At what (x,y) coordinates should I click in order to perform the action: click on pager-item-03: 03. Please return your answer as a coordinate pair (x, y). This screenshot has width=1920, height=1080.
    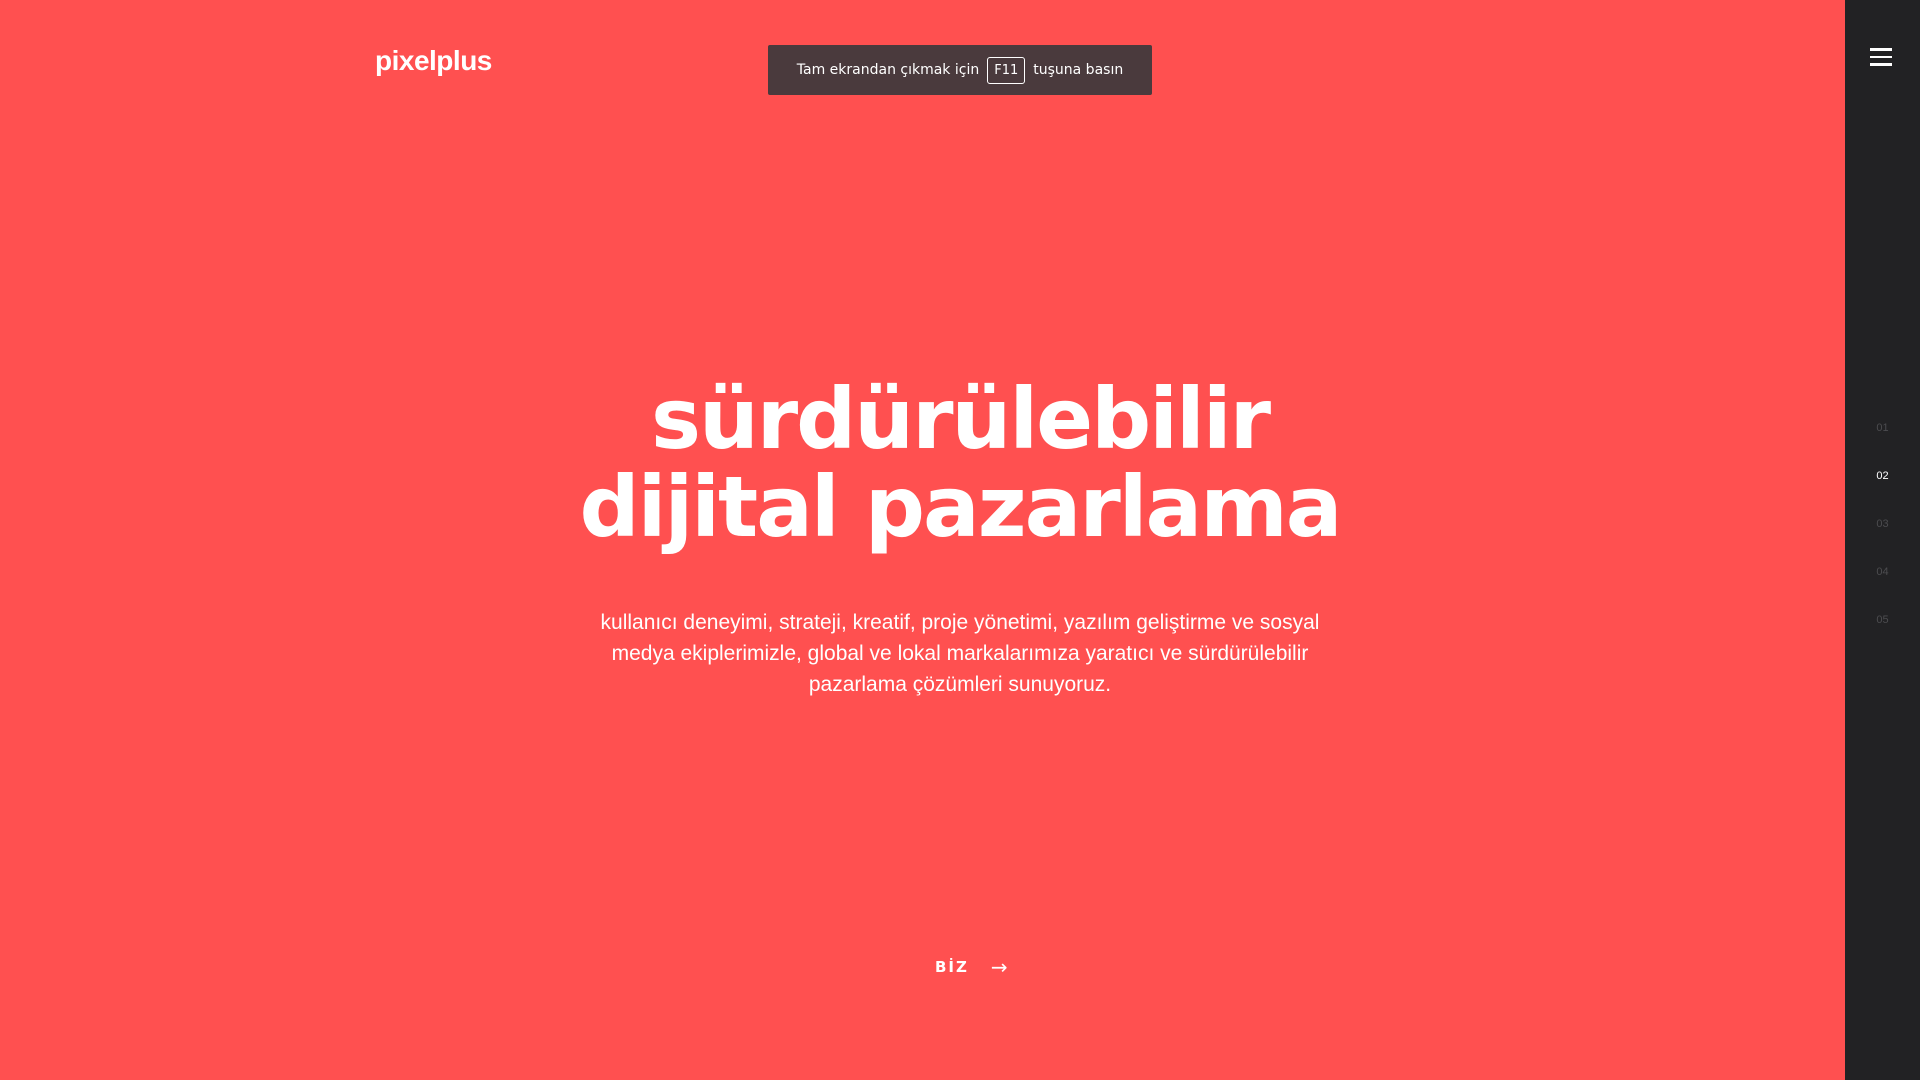
    Looking at the image, I should click on (1882, 538).